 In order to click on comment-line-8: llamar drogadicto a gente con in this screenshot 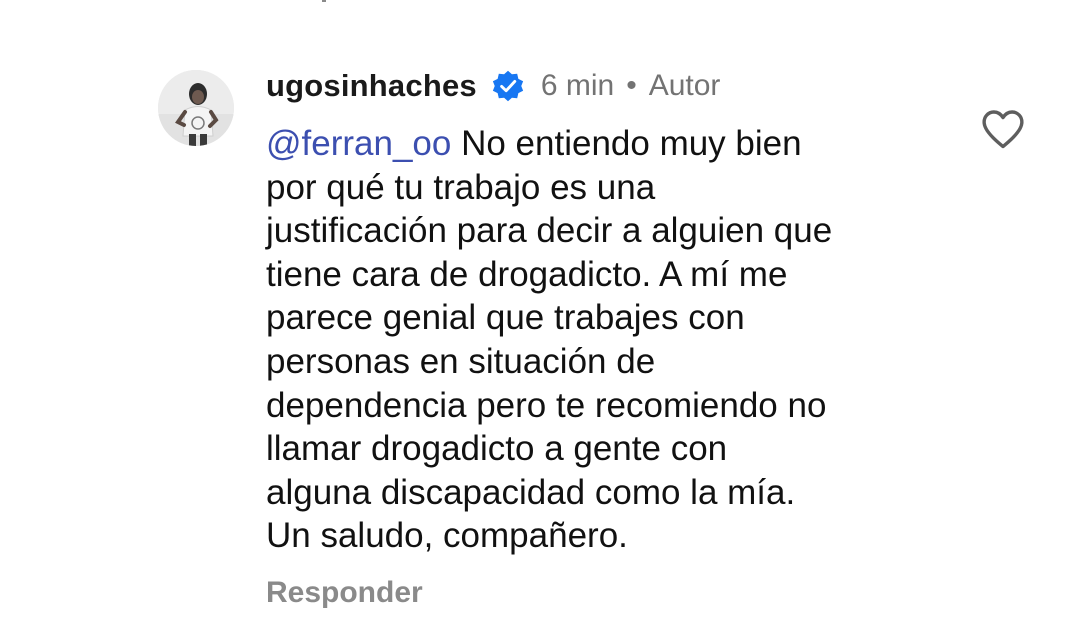, I will do `click(497, 449)`.